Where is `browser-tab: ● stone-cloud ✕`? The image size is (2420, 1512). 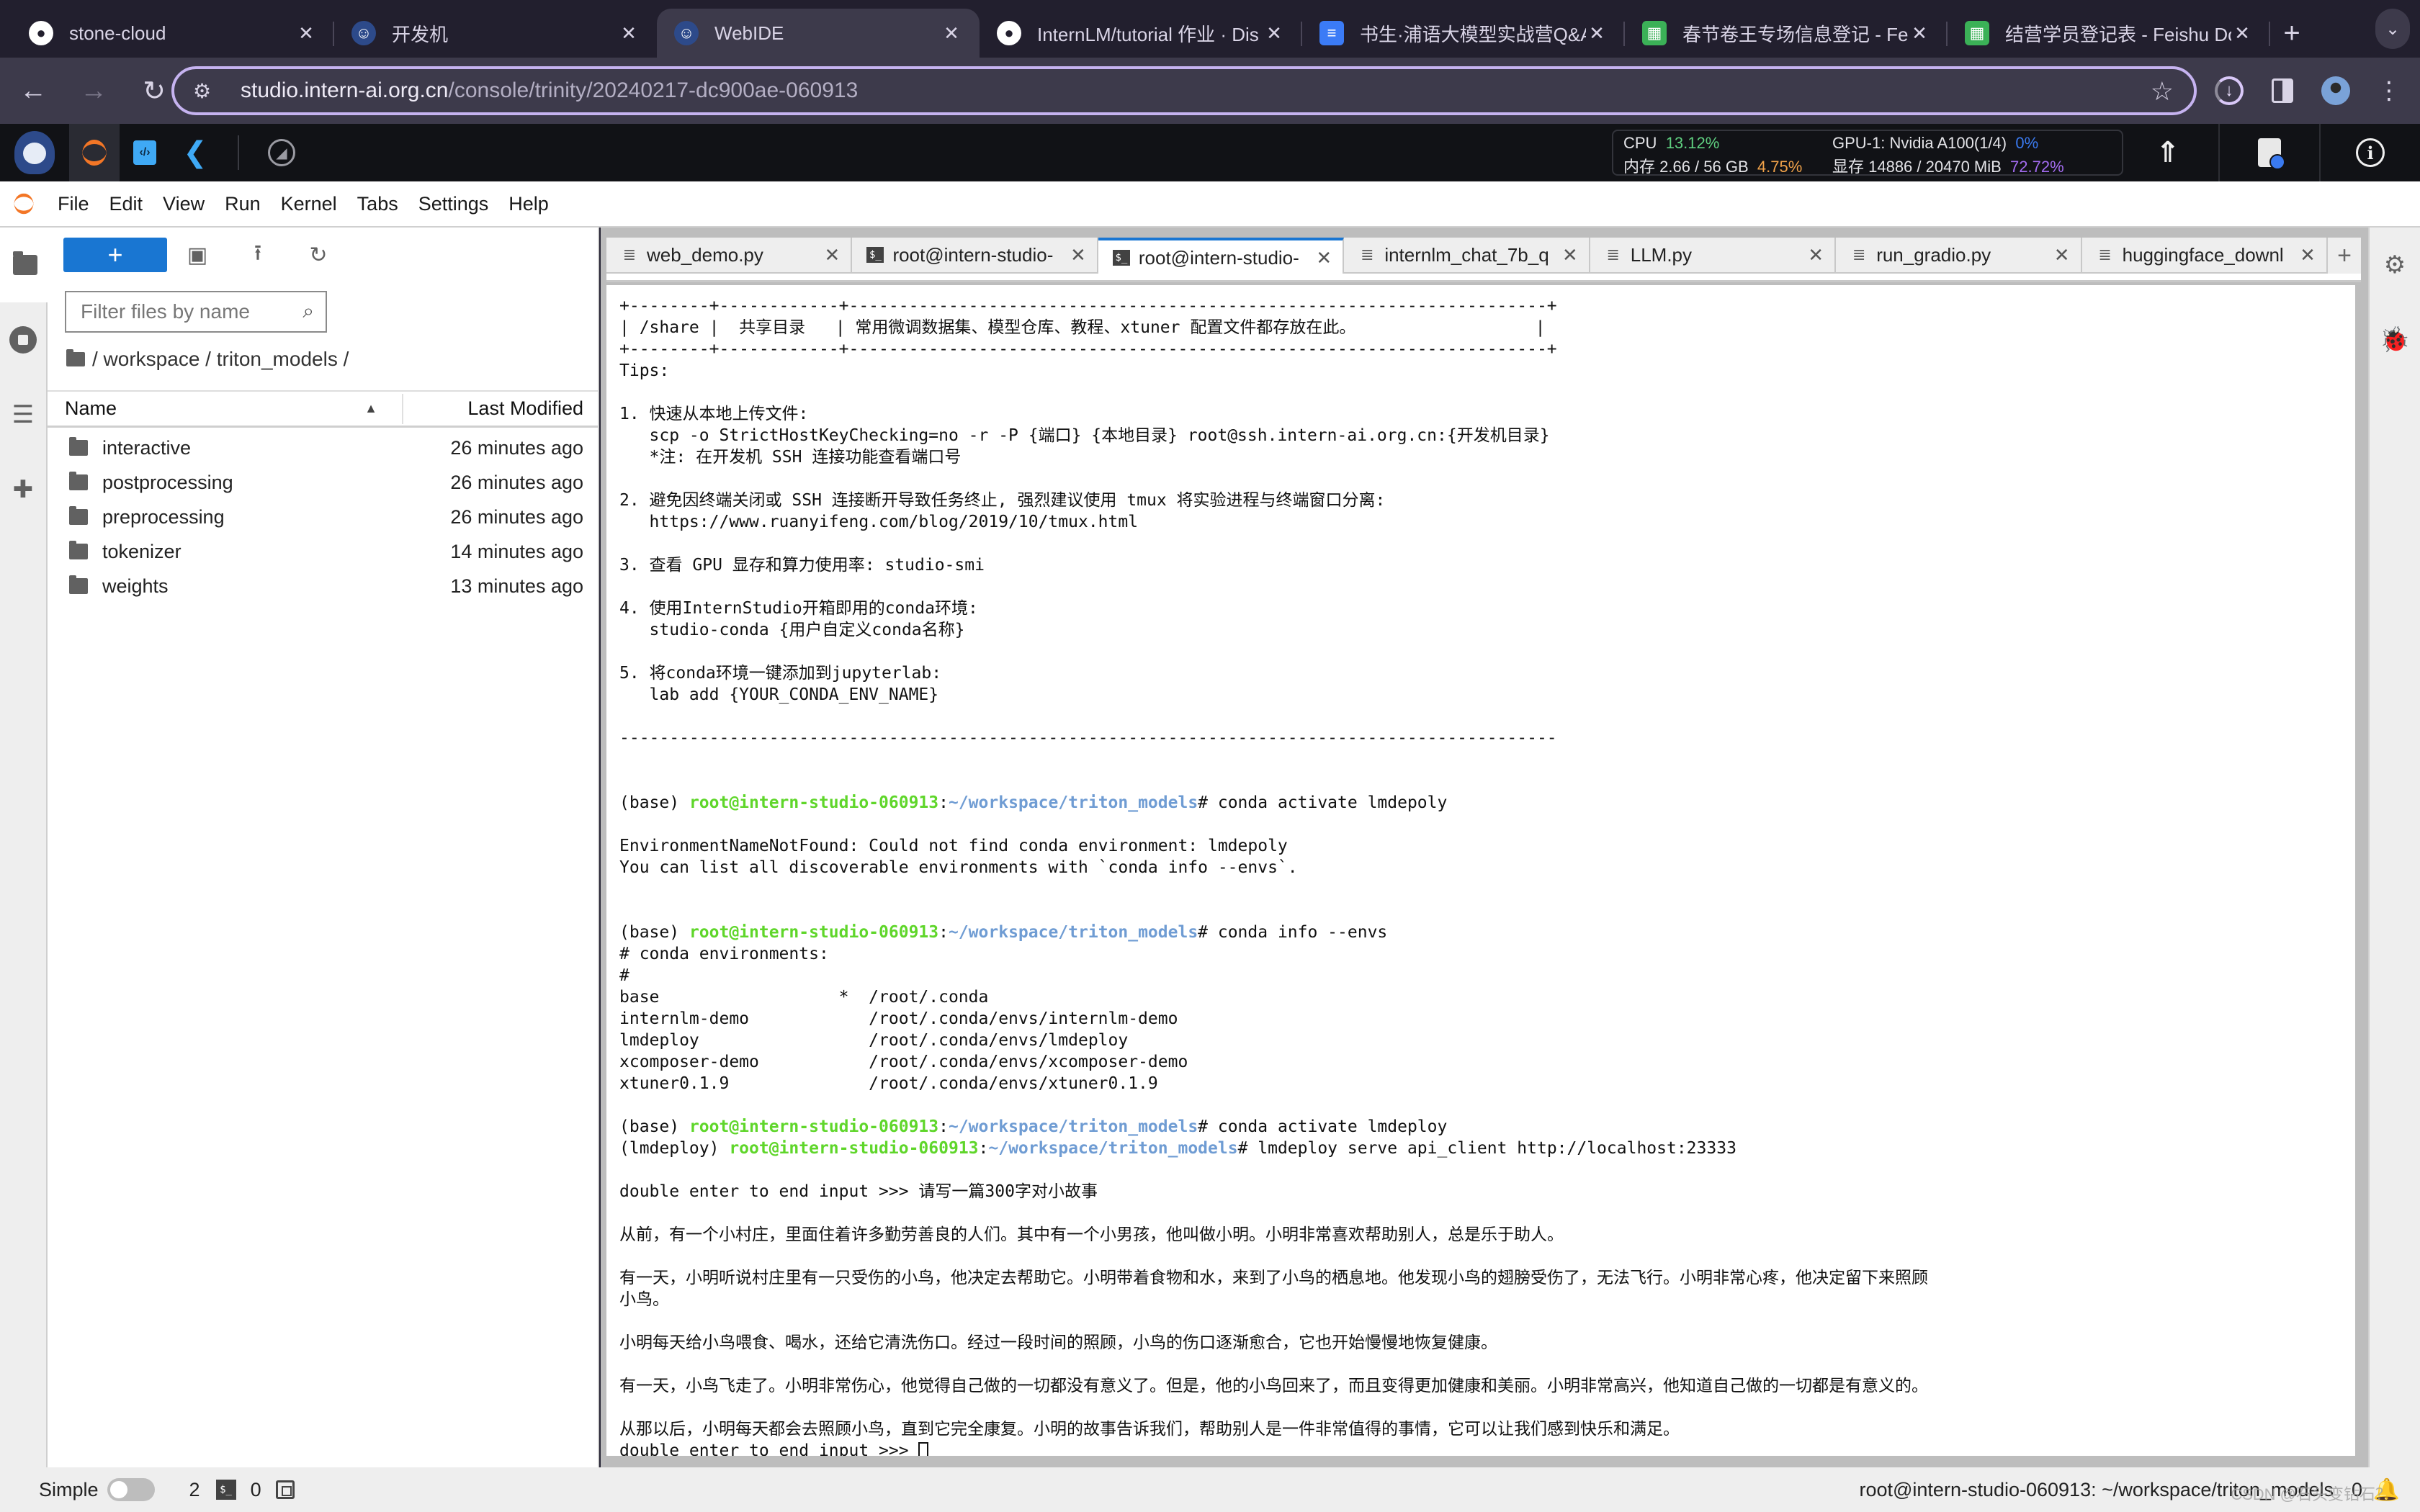 browser-tab: ● stone-cloud ✕ is located at coordinates (173, 33).